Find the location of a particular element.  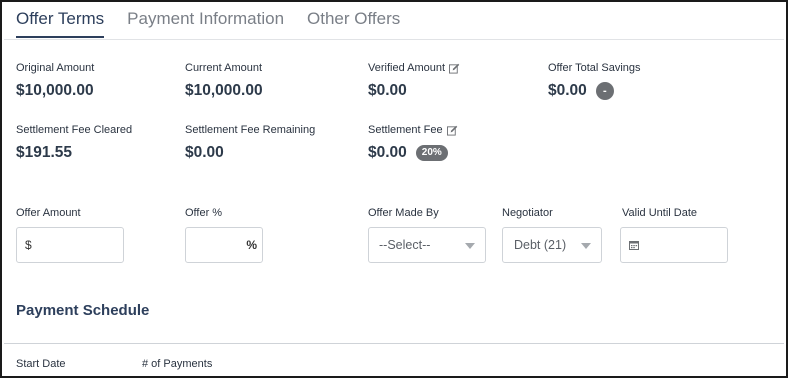

currency-prefix: $ is located at coordinates (28, 245).